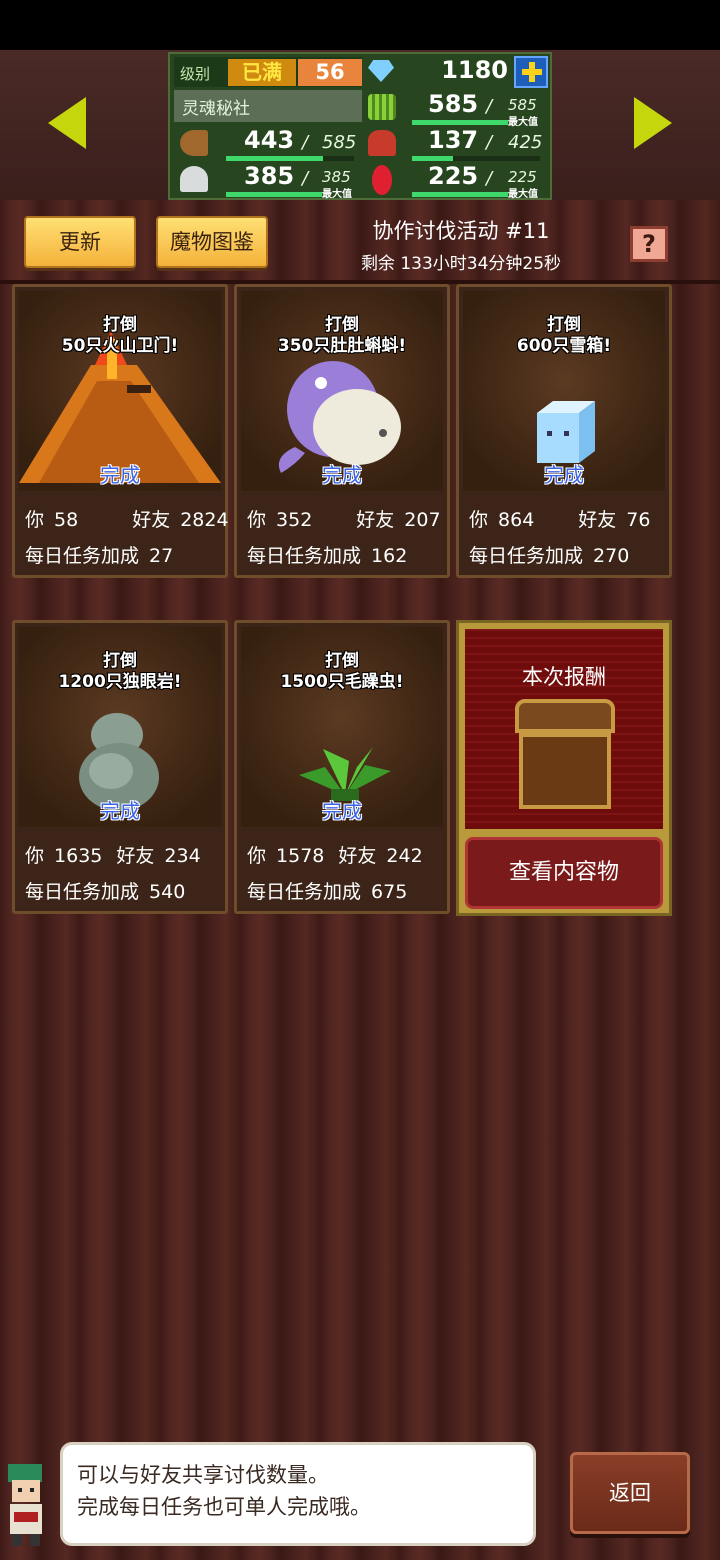  I want to click on quest-daily: 每日任务加成 540, so click(105, 890).